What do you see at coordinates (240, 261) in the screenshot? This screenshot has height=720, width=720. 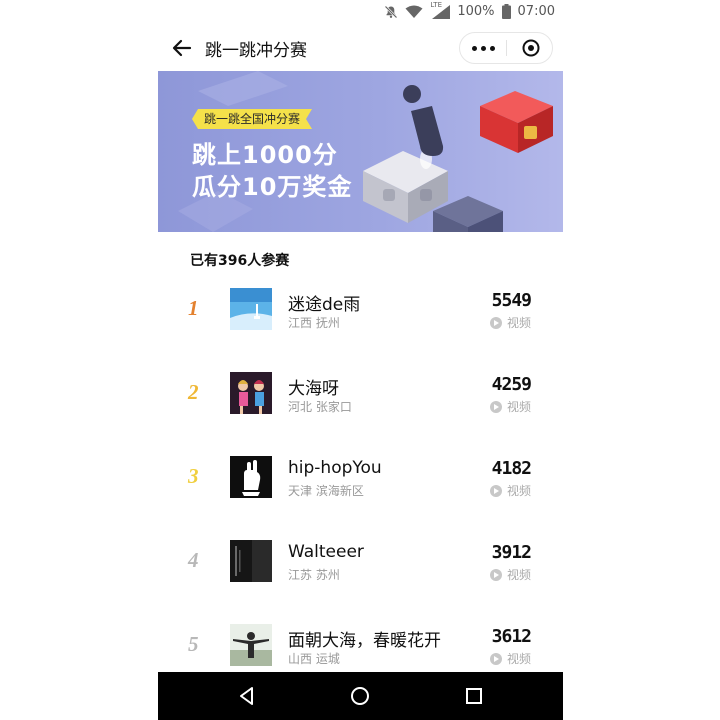 I see `participants-count: 已有396人参赛` at bounding box center [240, 261].